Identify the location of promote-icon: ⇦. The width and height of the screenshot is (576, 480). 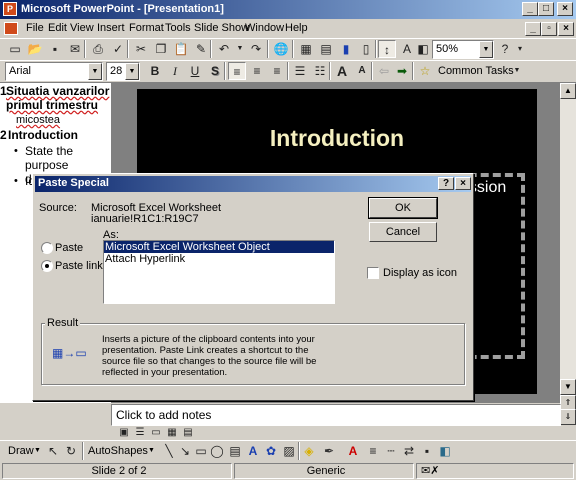
(384, 71).